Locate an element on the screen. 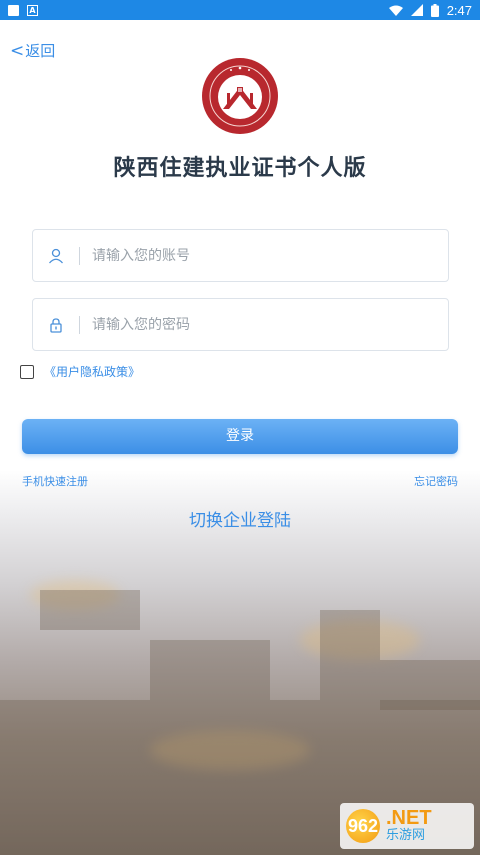 The image size is (480, 855). privacy-policy-link: 《用户隐私政策》 is located at coordinates (92, 371).